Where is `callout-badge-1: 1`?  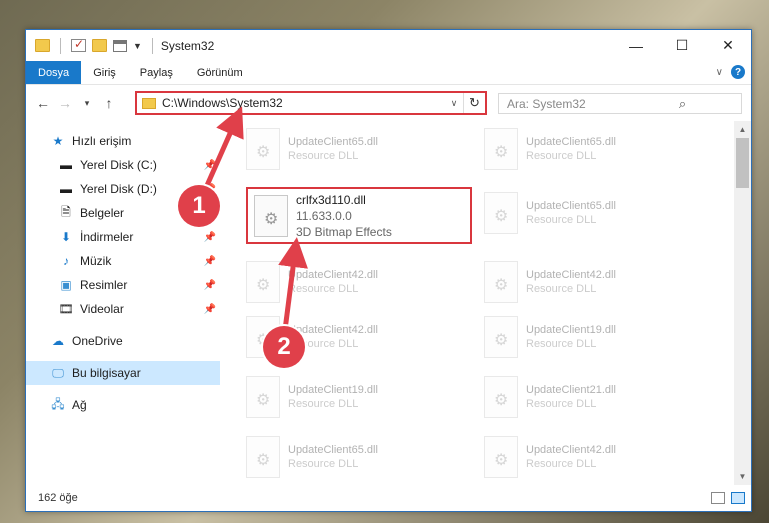 callout-badge-1: 1 is located at coordinates (199, 206).